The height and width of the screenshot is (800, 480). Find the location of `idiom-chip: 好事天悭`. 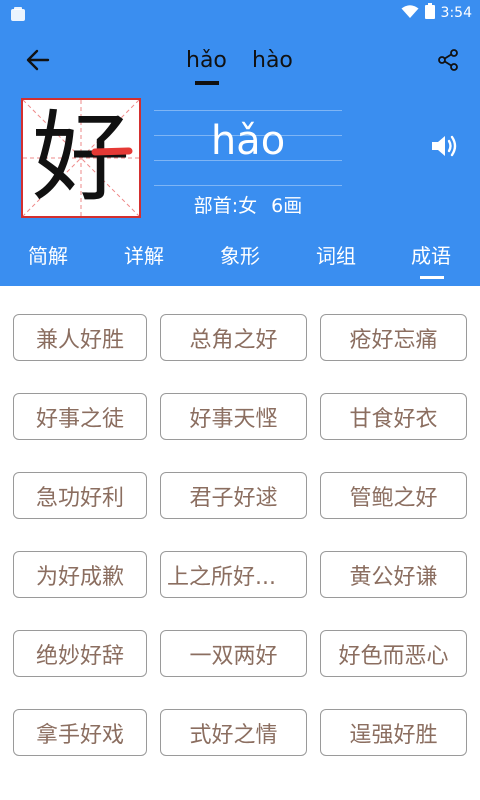

idiom-chip: 好事天悭 is located at coordinates (233, 416).